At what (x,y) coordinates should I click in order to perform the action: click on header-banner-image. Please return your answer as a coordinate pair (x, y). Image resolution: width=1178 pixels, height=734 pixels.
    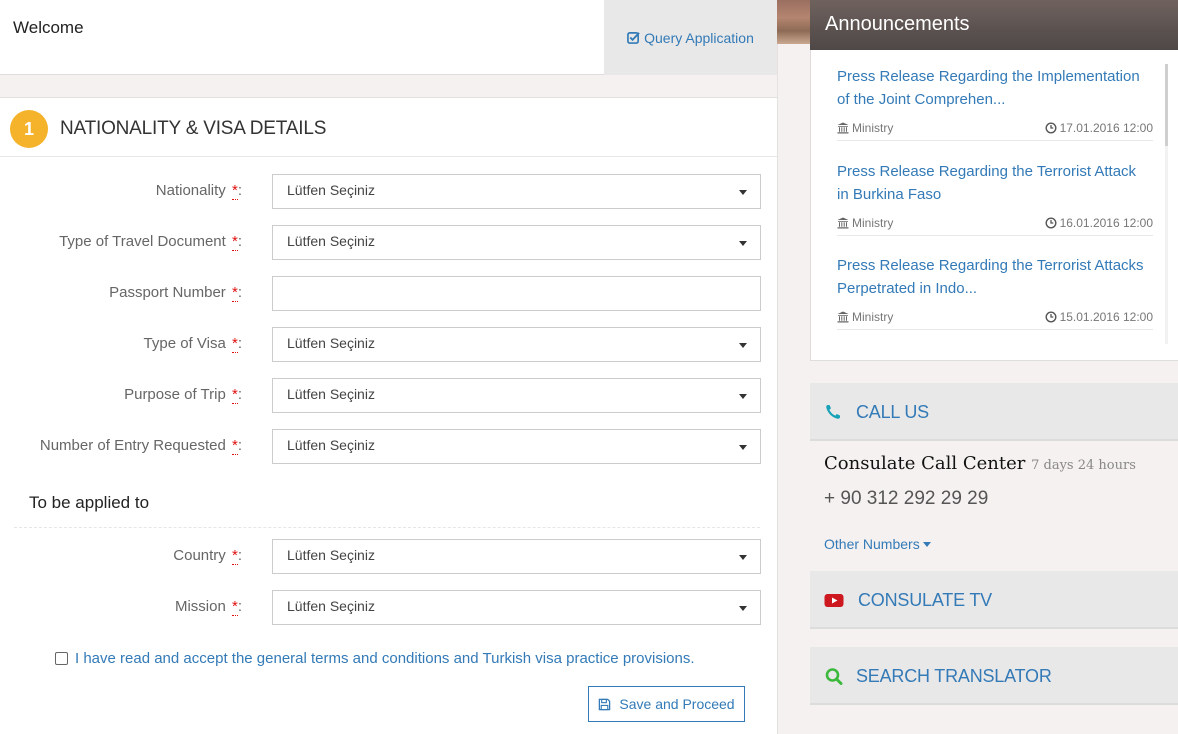
    Looking at the image, I should click on (793, 22).